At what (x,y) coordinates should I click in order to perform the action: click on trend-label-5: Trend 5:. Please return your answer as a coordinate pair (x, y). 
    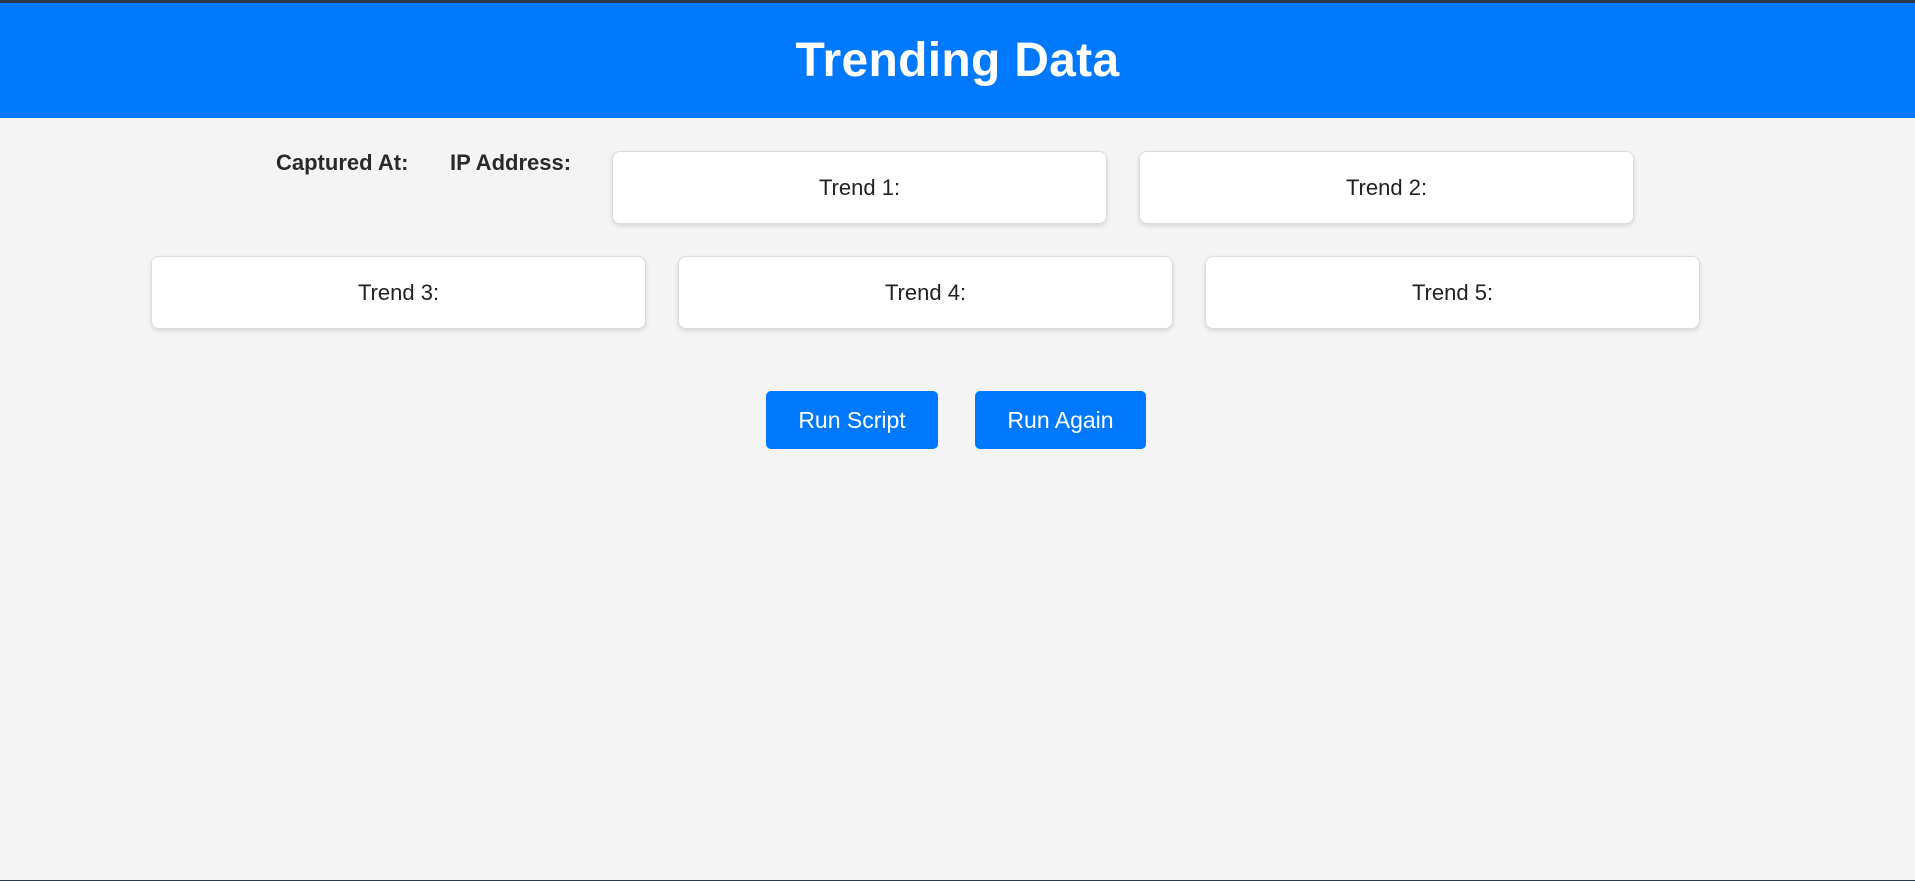
    Looking at the image, I should click on (1452, 292).